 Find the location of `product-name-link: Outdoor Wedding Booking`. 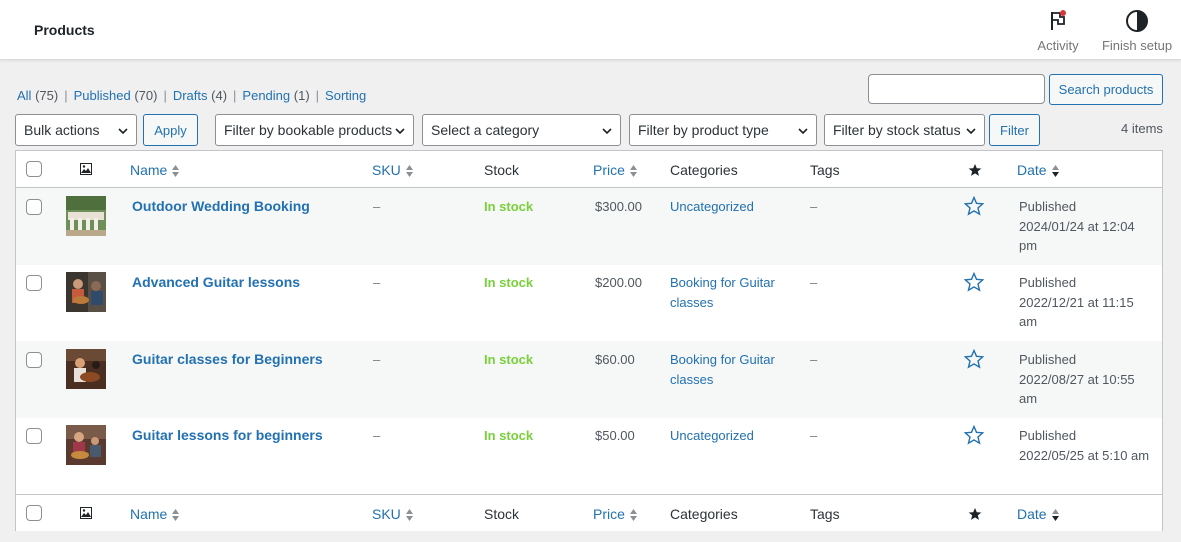

product-name-link: Outdoor Wedding Booking is located at coordinates (221, 207).